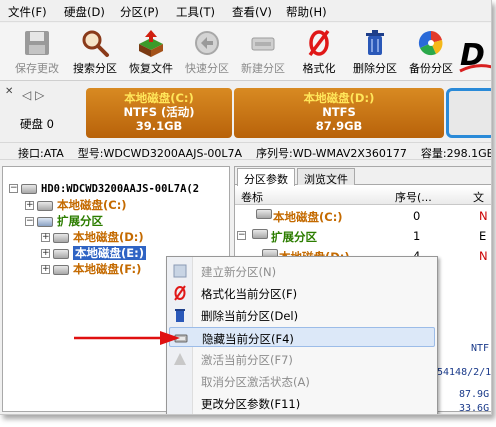 The height and width of the screenshot is (427, 496). Describe the element at coordinates (363, 176) in the screenshot. I see `tab-strip: 分区参数 浏览文件` at that location.